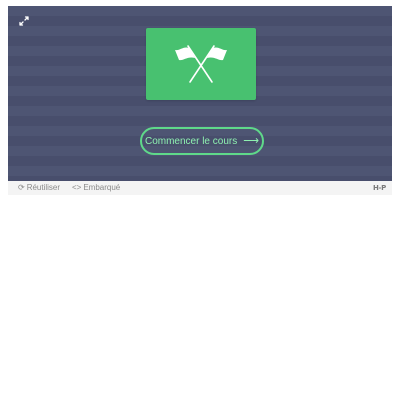 Image resolution: width=400 pixels, height=400 pixels. What do you see at coordinates (379, 188) in the screenshot?
I see `h5p-logo: H-P` at bounding box center [379, 188].